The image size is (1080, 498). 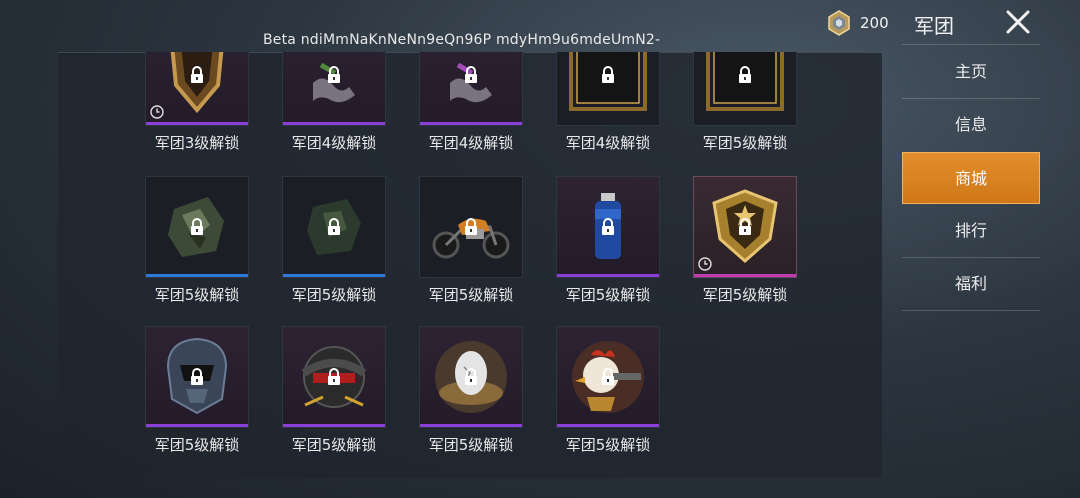 What do you see at coordinates (971, 284) in the screenshot?
I see `sidebar-item-rewards: 福利` at bounding box center [971, 284].